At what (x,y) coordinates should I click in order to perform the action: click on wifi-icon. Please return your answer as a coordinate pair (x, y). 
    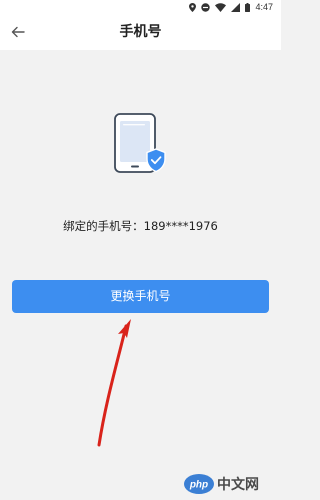
    Looking at the image, I should click on (221, 7).